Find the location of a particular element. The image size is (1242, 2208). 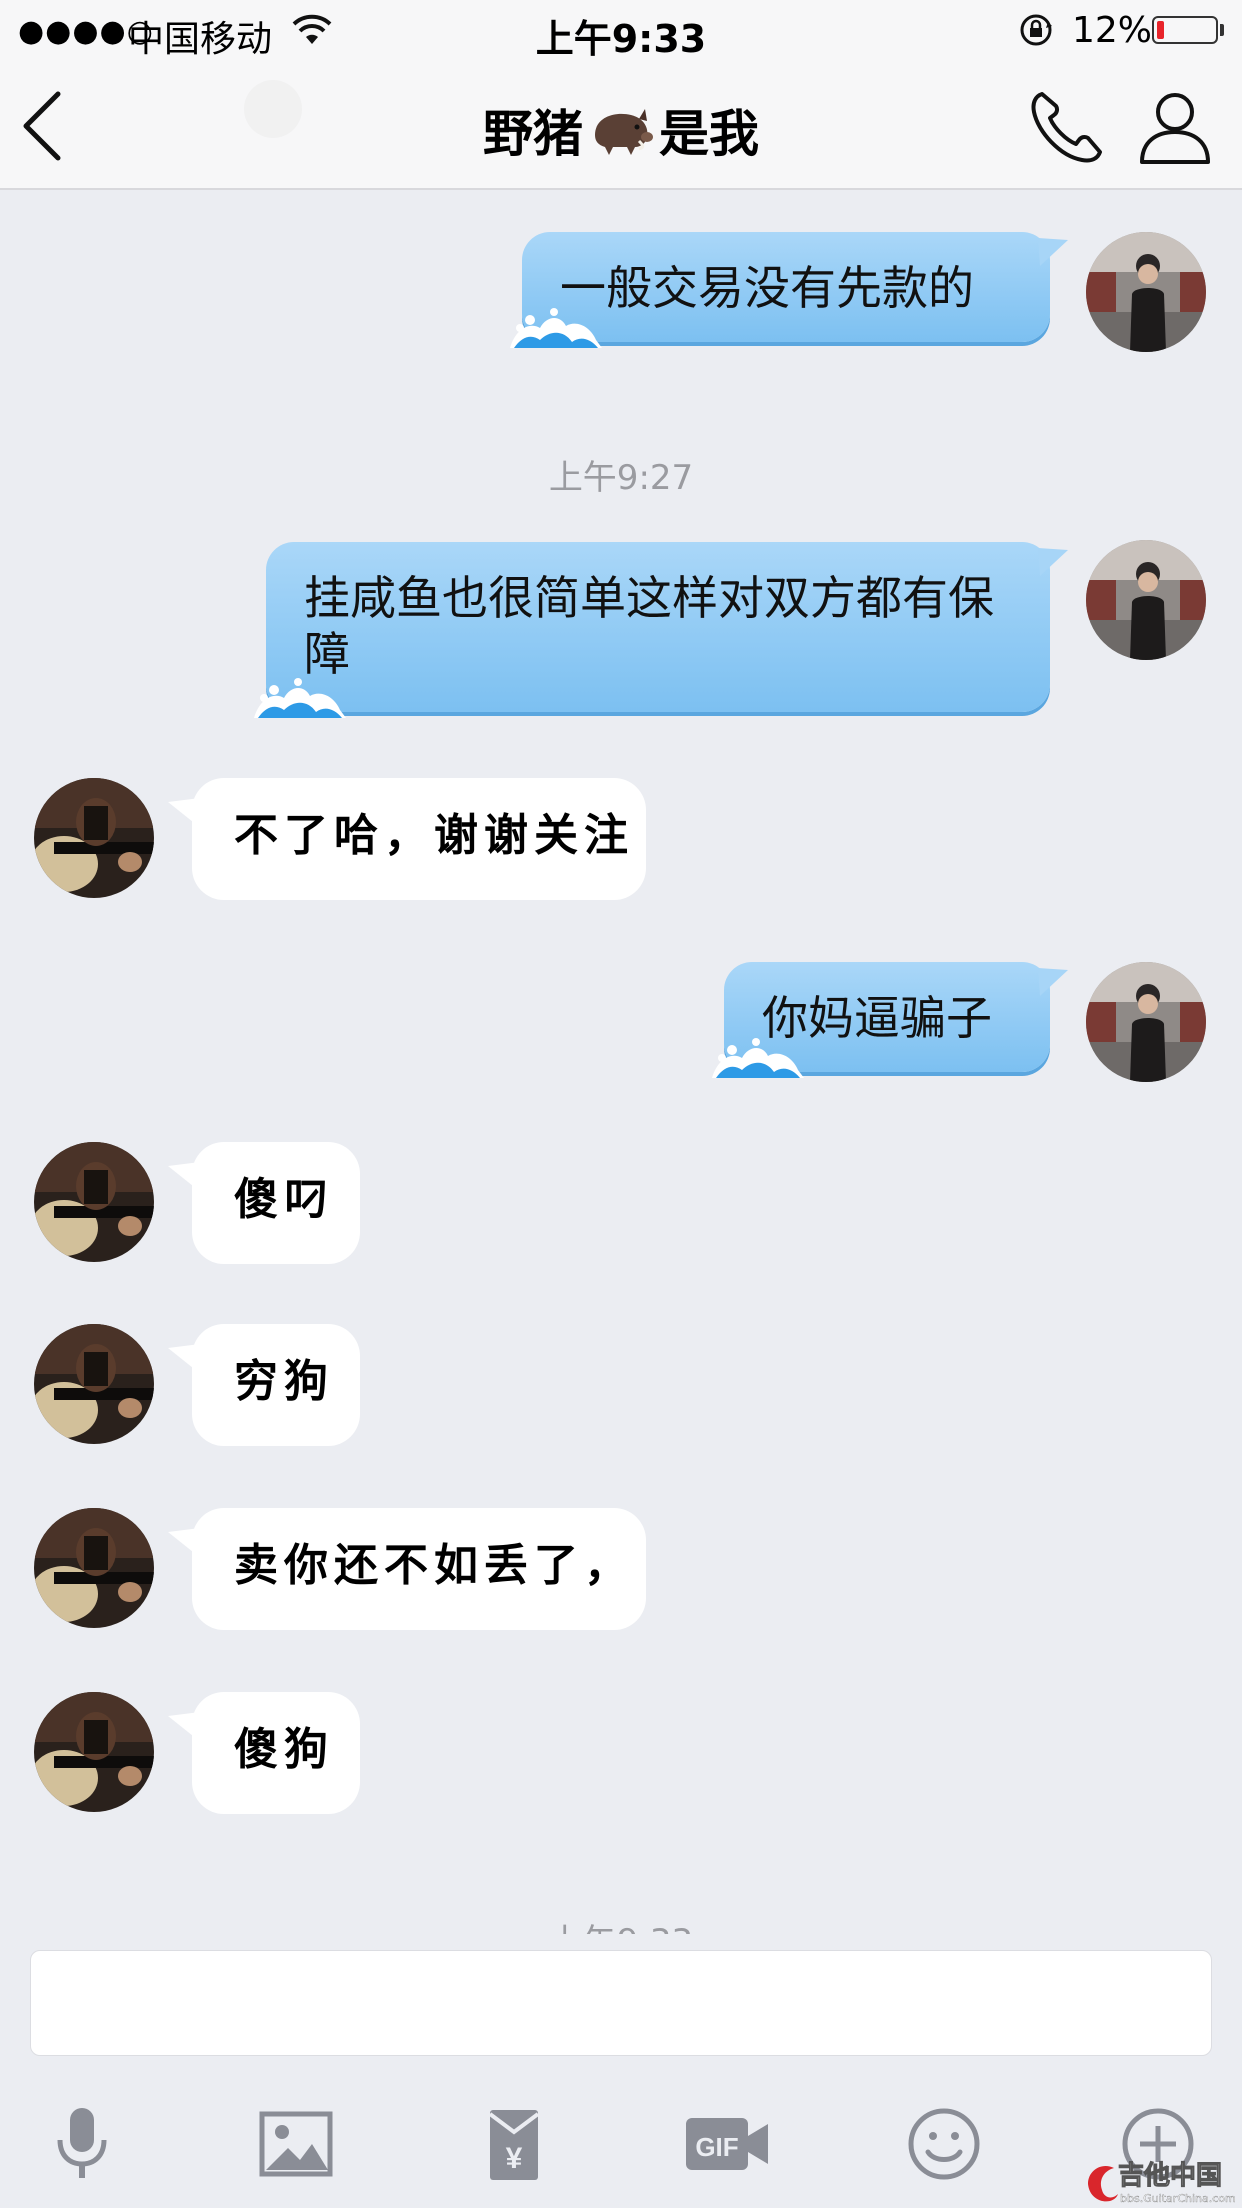

status-bar: ●●●●○ 中国移动 上午9:33 12% is located at coordinates (621, 31).